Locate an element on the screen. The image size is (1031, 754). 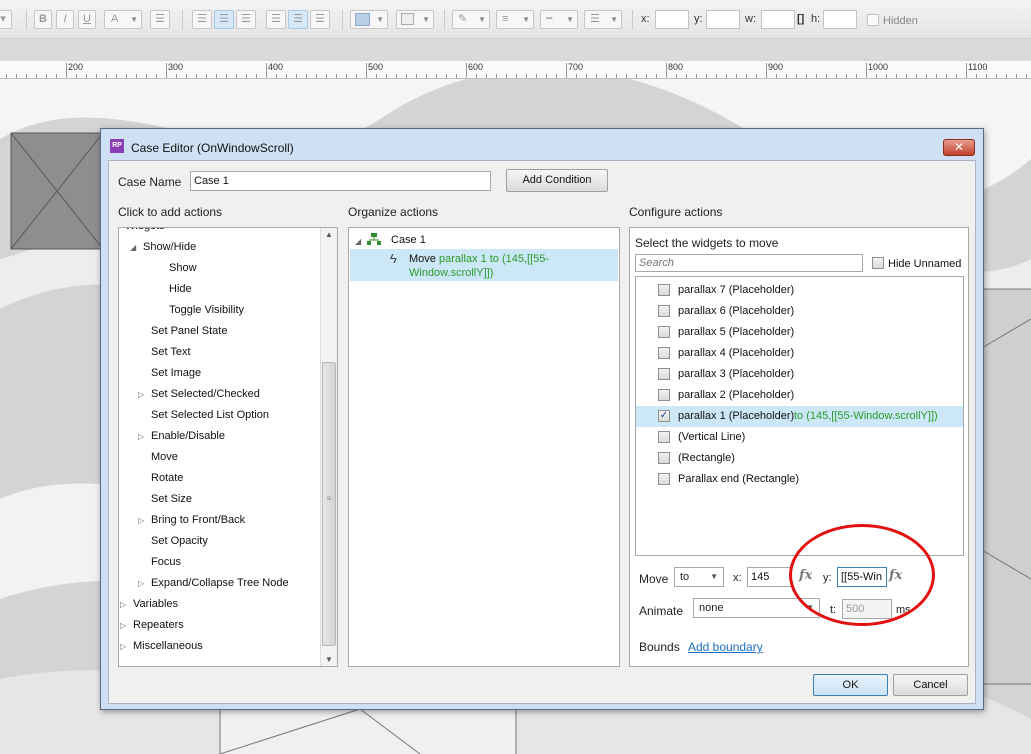
scroll-up-icon: ▲ is located at coordinates (329, 234).